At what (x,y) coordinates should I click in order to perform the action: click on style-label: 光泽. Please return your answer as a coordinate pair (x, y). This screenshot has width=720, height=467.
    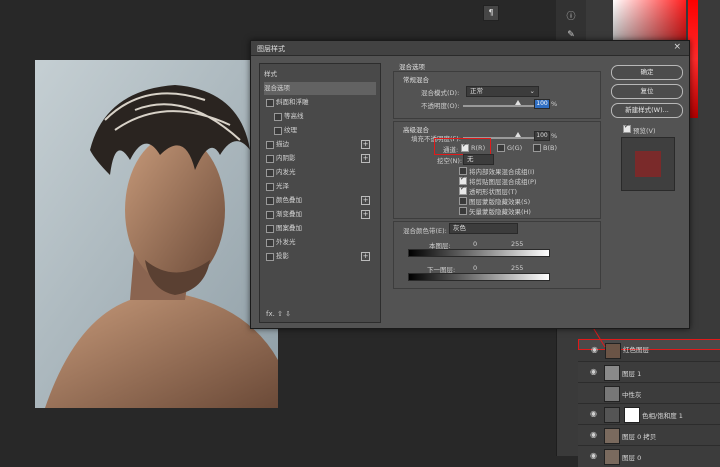
    Looking at the image, I should click on (282, 186).